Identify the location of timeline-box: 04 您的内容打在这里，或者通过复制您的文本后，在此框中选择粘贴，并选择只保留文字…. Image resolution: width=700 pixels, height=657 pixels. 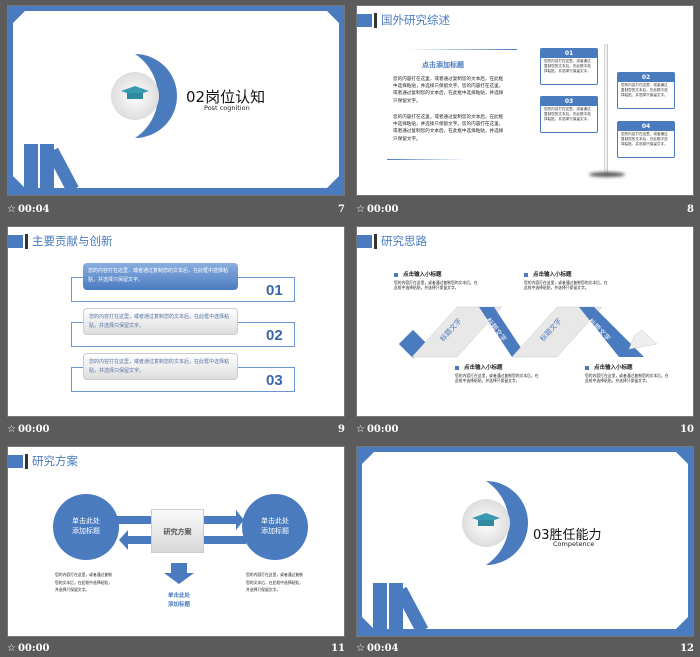
(646, 139).